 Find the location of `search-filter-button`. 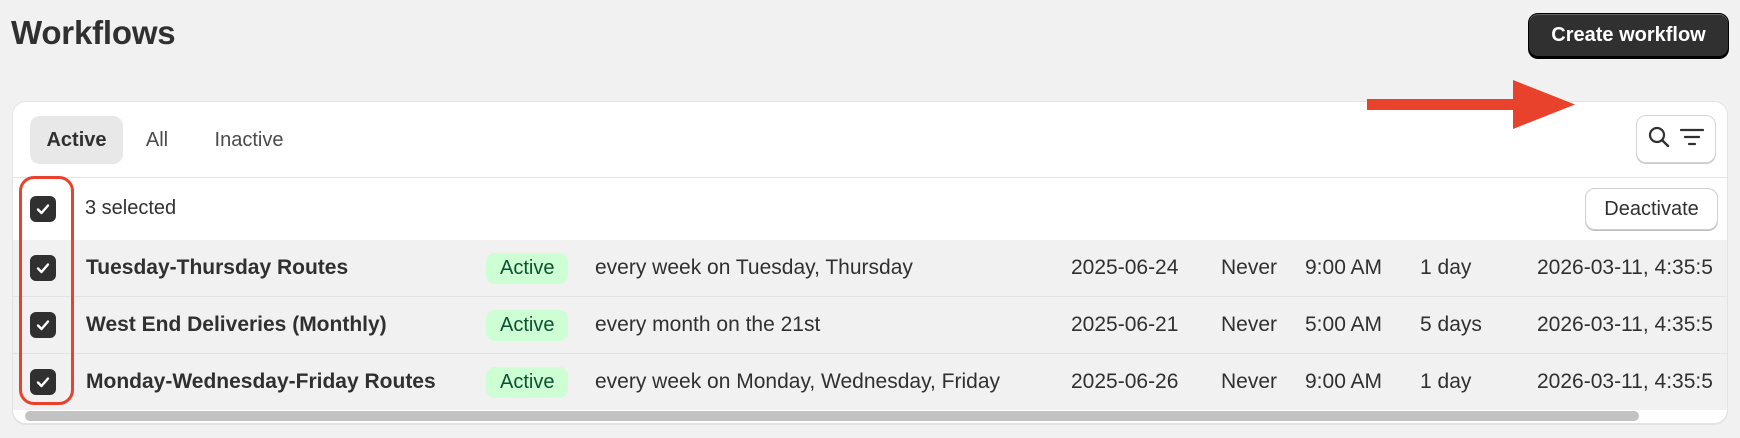

search-filter-button is located at coordinates (1676, 139).